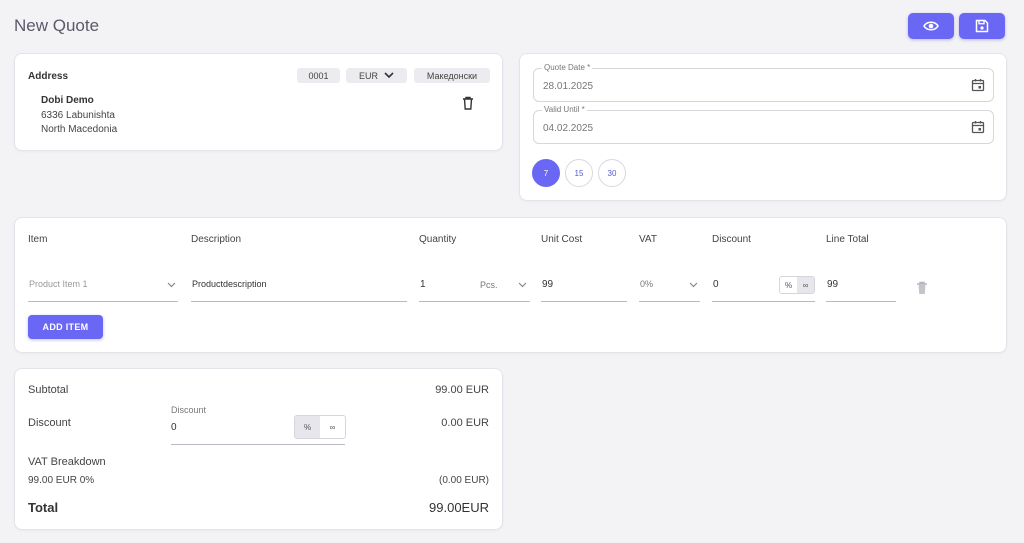 The image size is (1024, 543). I want to click on address-line-1: 6336 Labunishta, so click(78, 115).